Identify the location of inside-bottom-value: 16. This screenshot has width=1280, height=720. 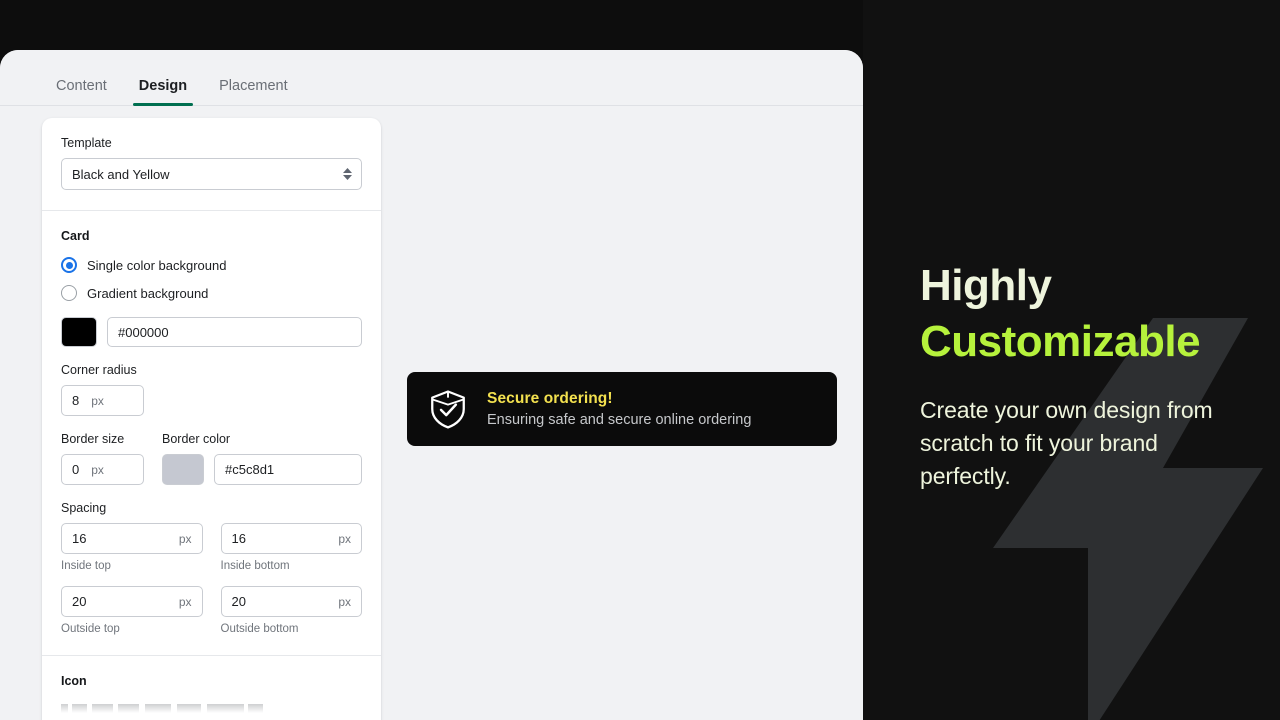
(238, 538).